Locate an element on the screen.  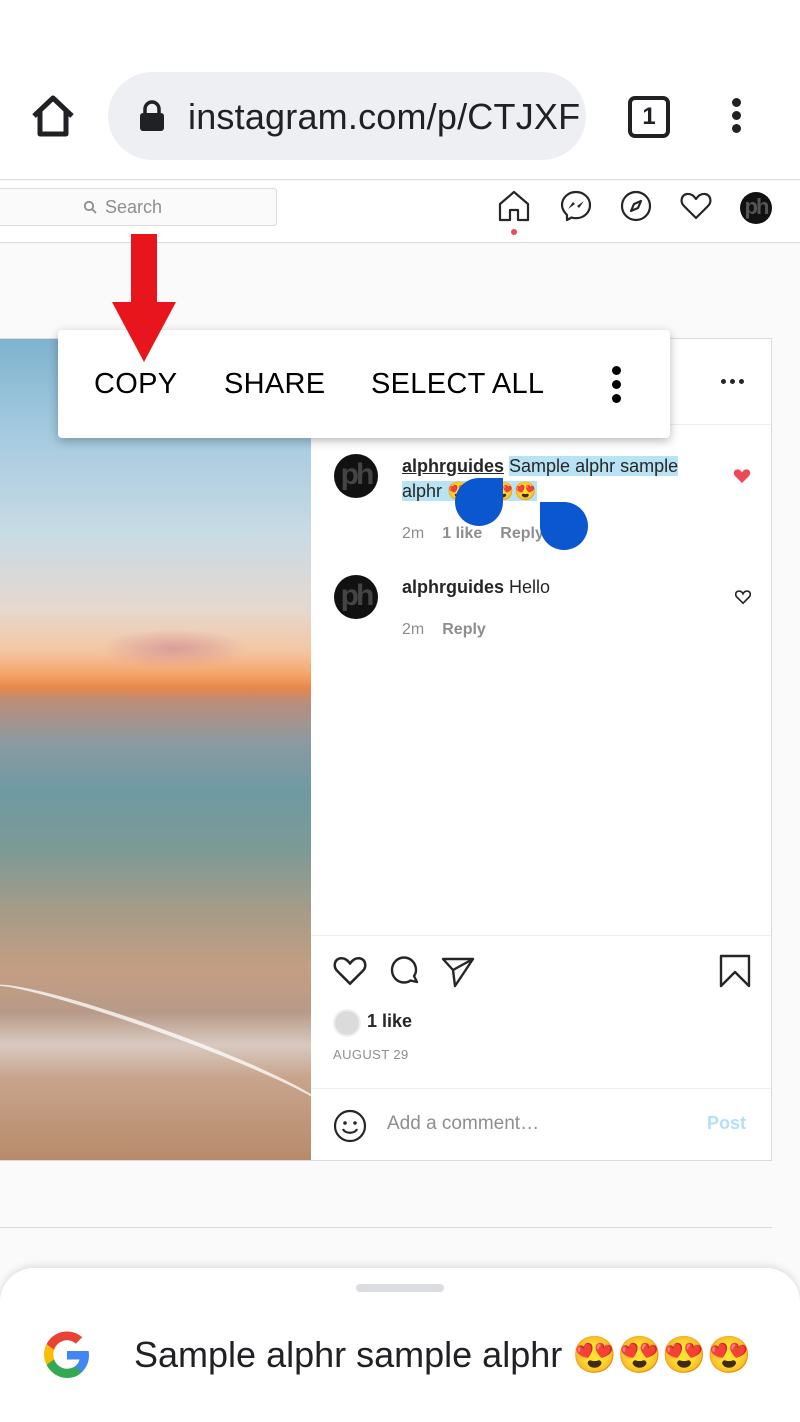
comment-icon is located at coordinates (404, 971).